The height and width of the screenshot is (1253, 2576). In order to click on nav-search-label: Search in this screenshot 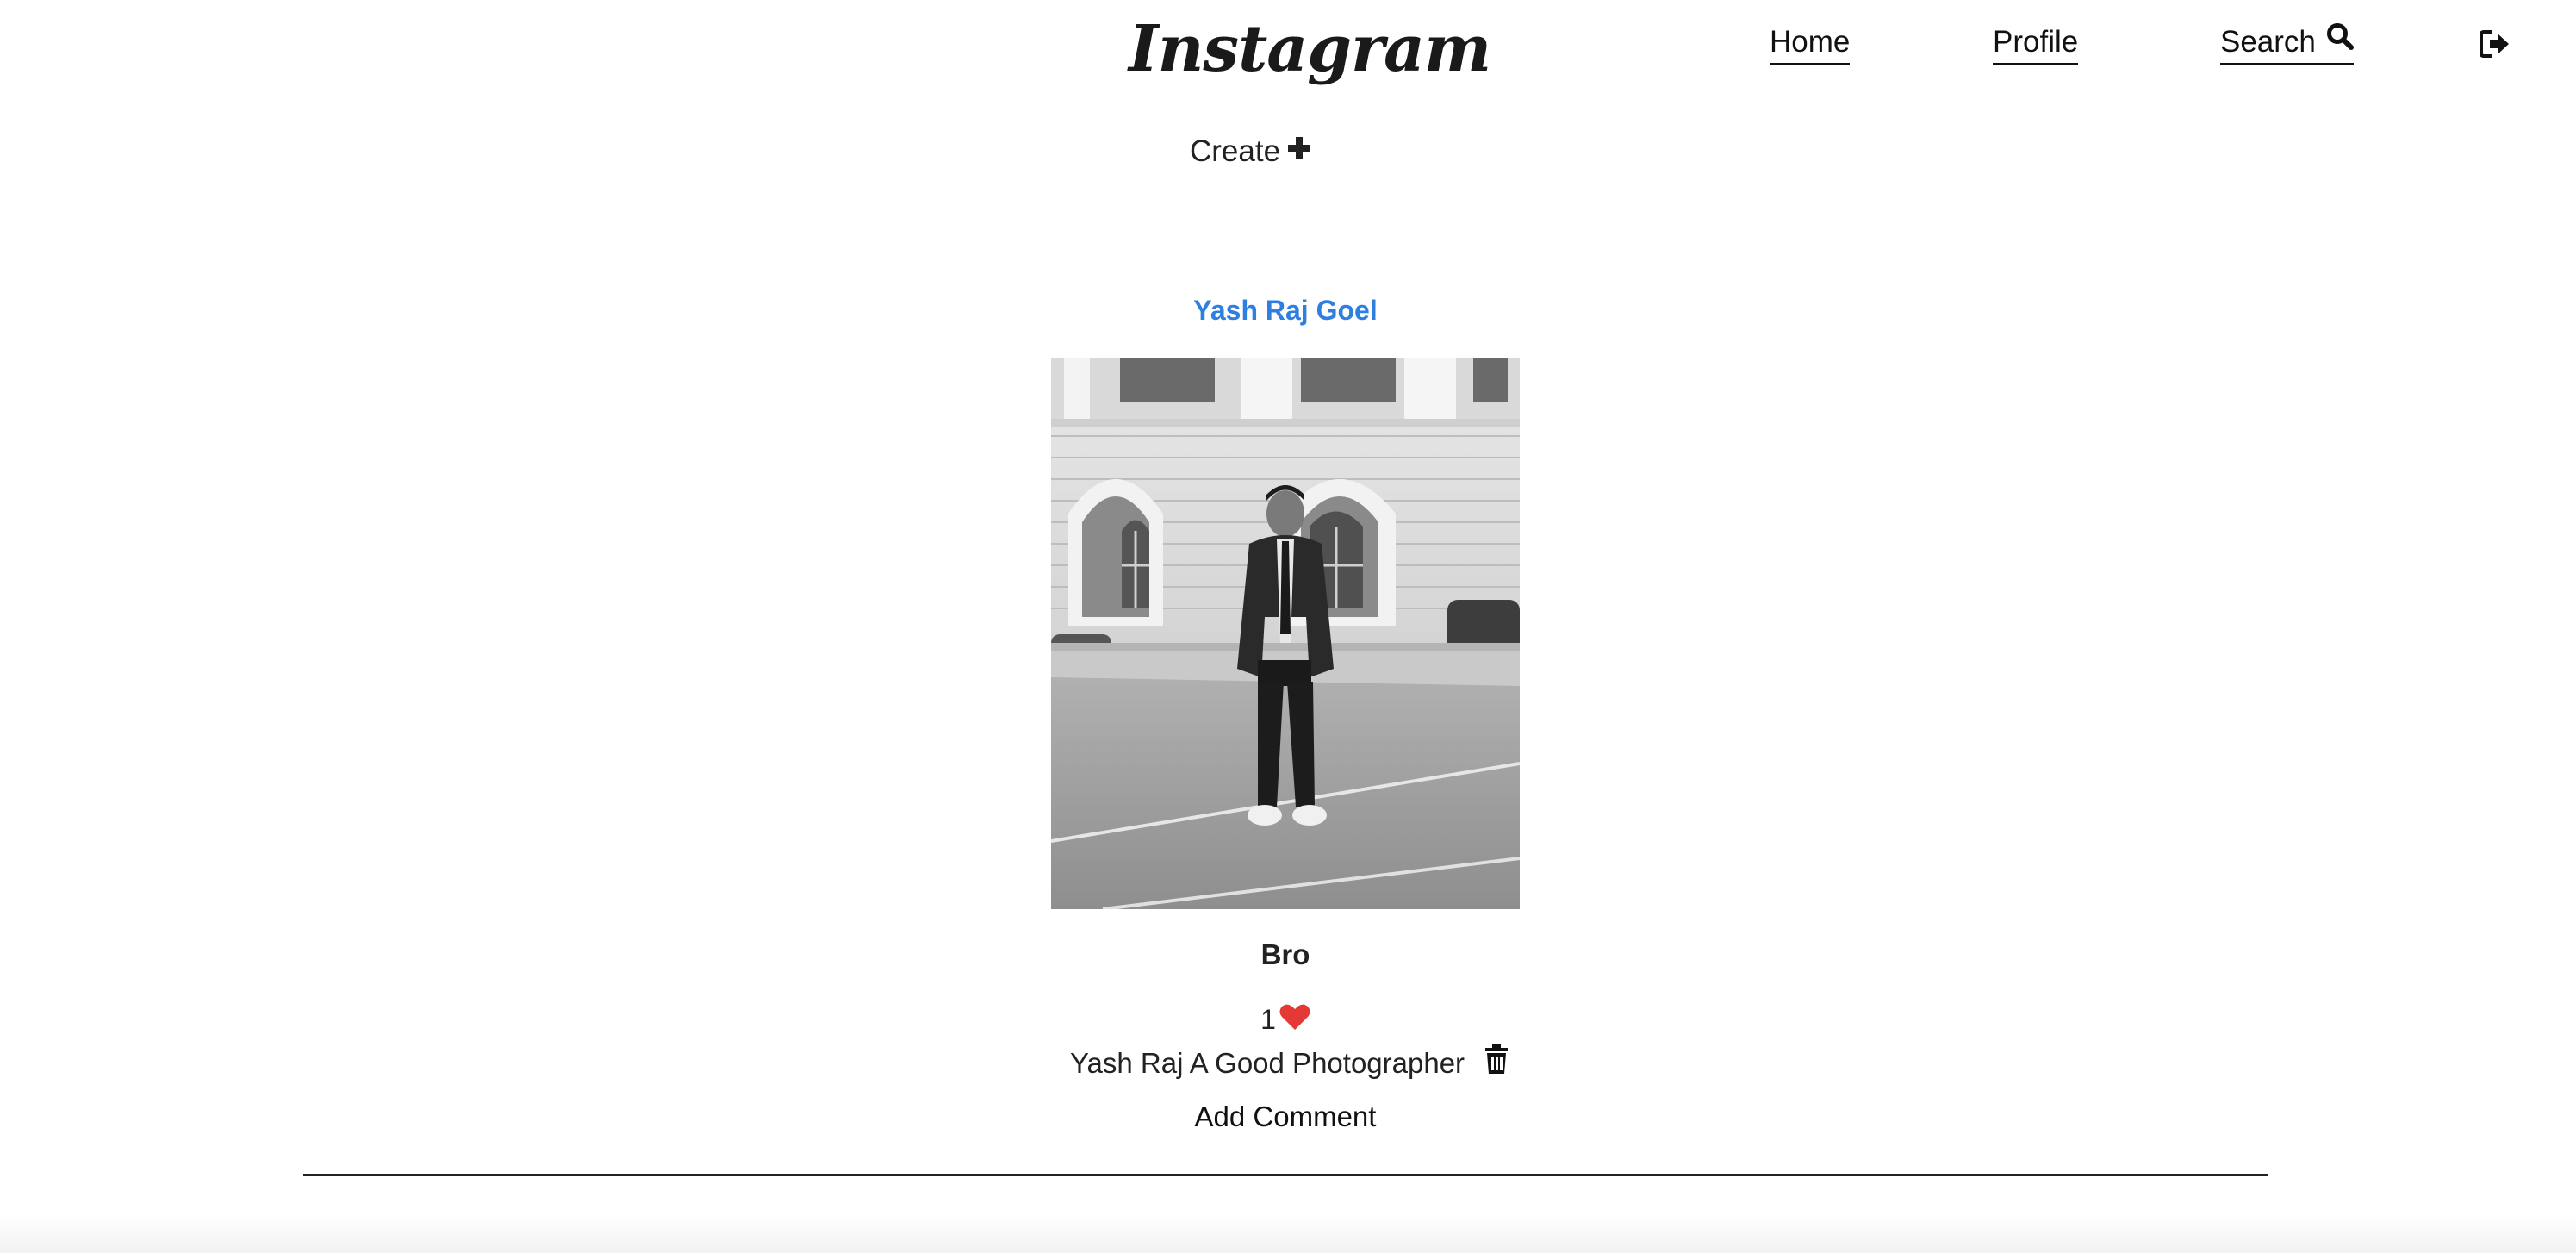, I will do `click(2268, 42)`.